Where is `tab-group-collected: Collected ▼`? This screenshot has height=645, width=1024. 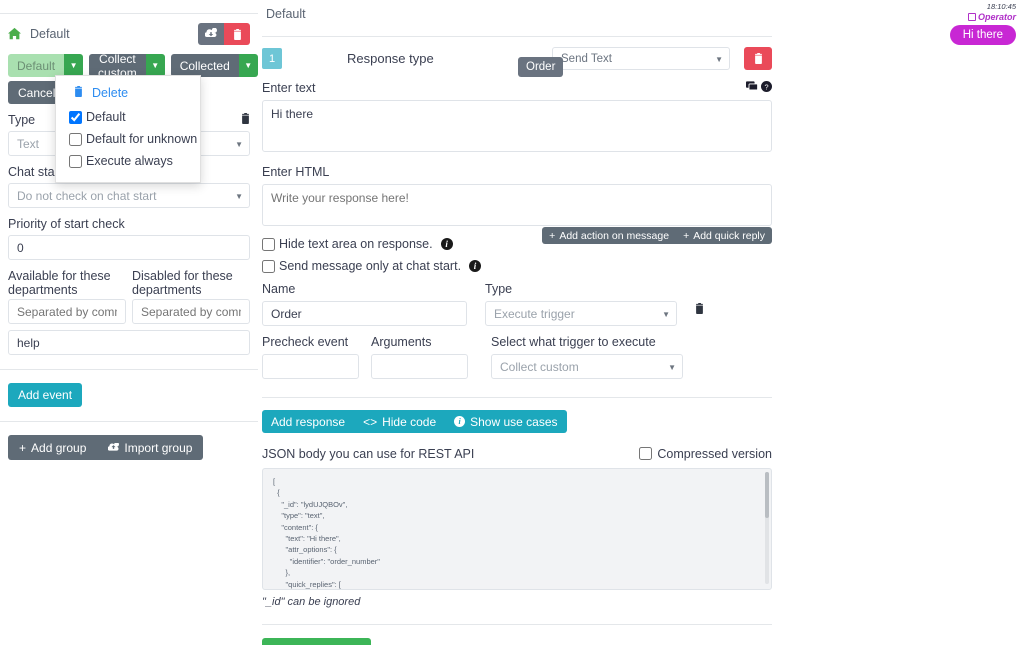
tab-group-collected: Collected ▼ is located at coordinates (214, 65).